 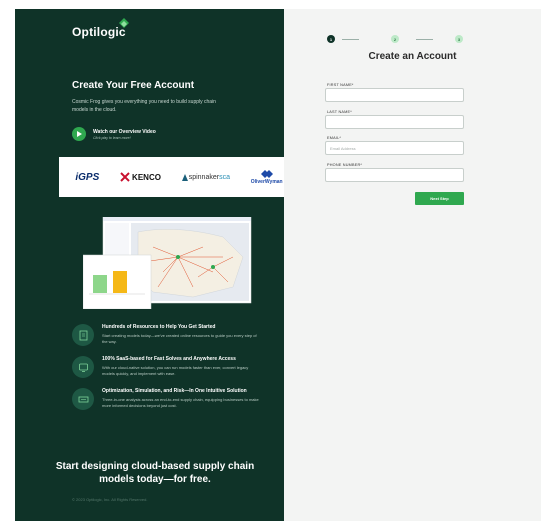 I want to click on kenco-logo: KENCO, so click(x=140, y=177).